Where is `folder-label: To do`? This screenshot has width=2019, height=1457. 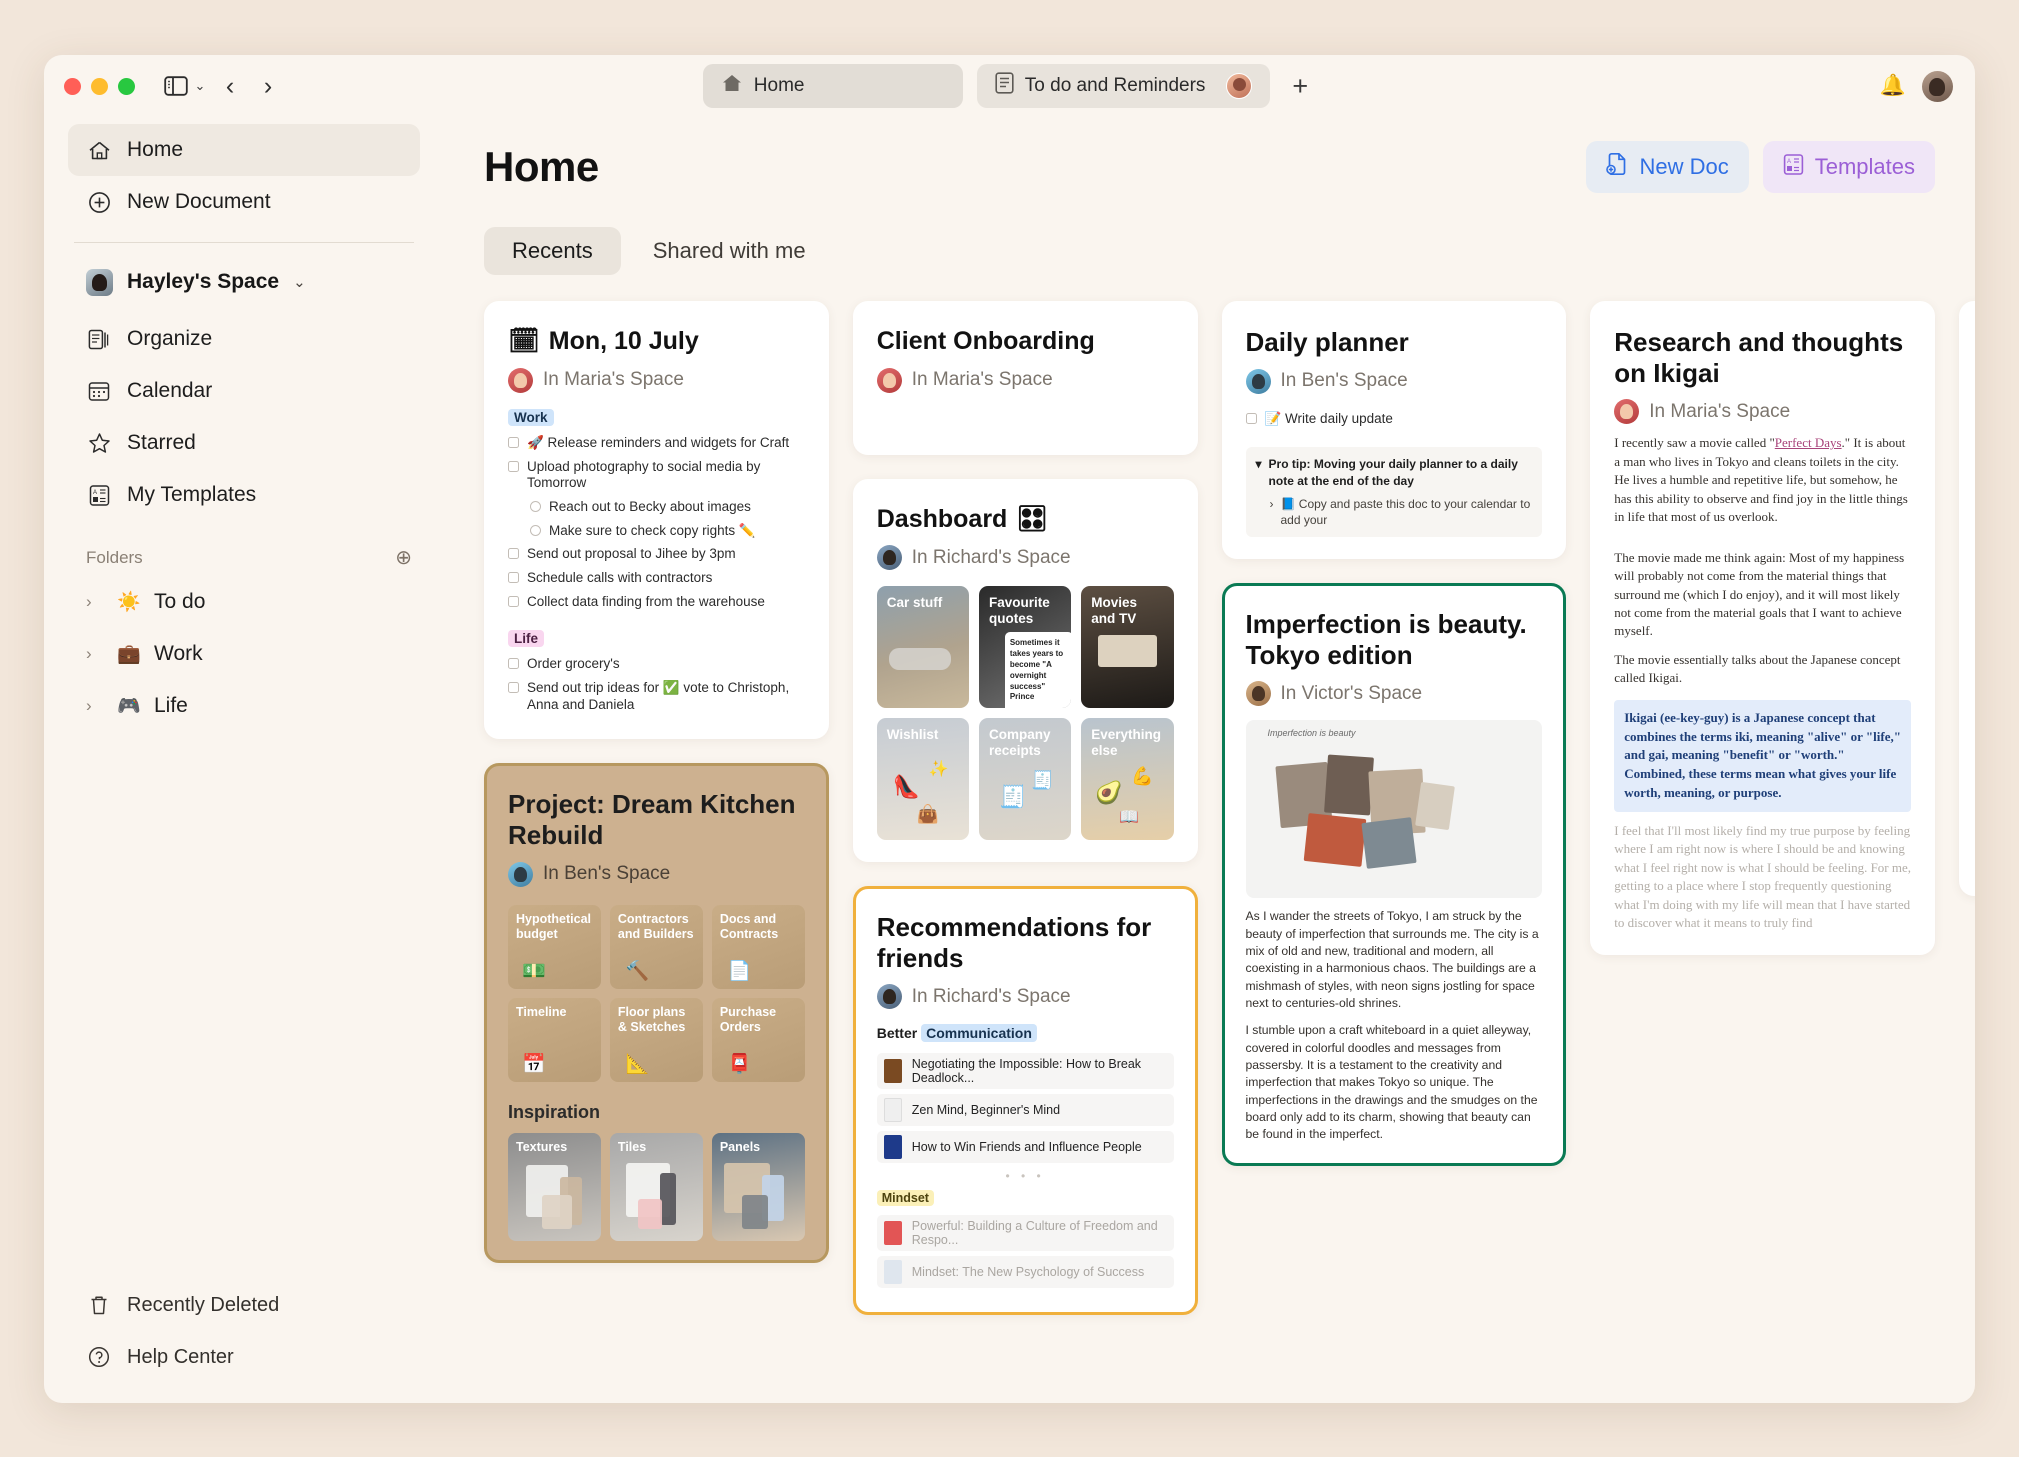
folder-label: To do is located at coordinates (180, 601).